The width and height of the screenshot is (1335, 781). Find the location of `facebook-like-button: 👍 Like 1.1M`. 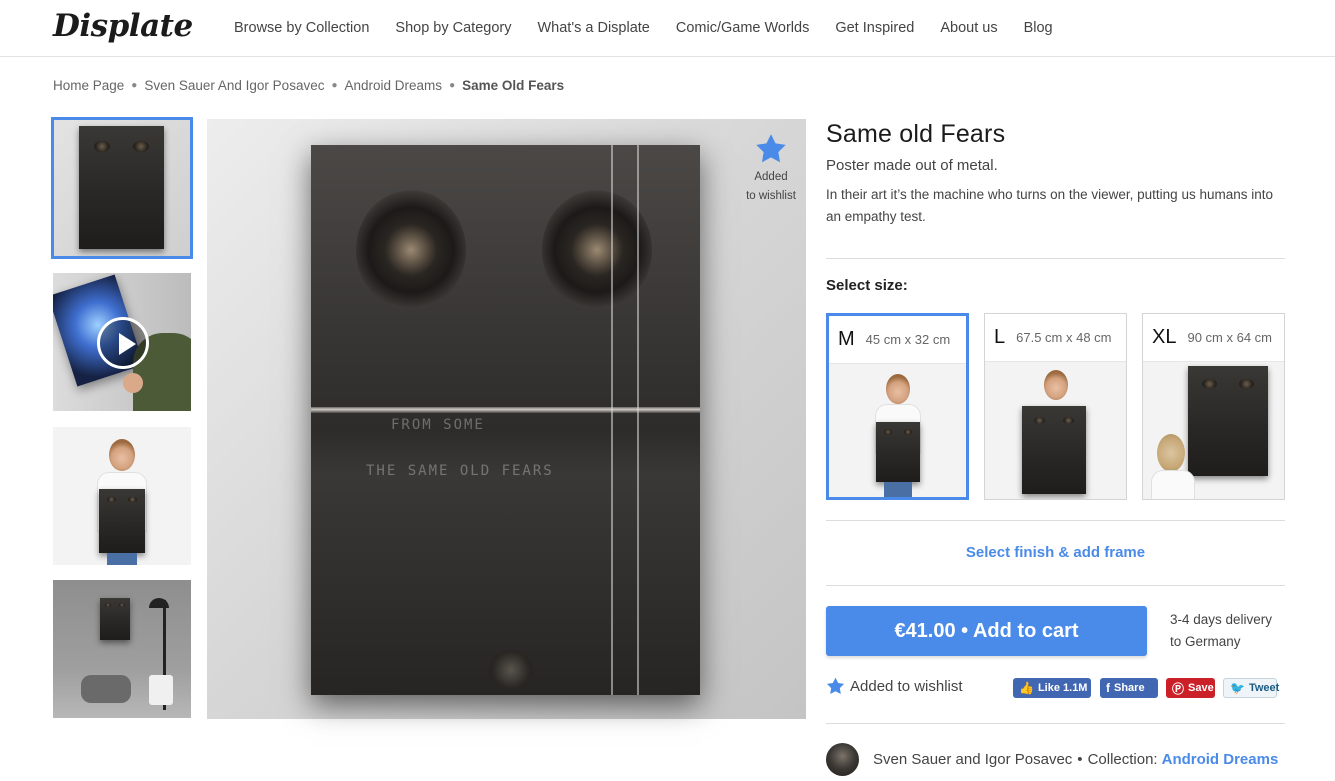

facebook-like-button: 👍 Like 1.1M is located at coordinates (1052, 688).